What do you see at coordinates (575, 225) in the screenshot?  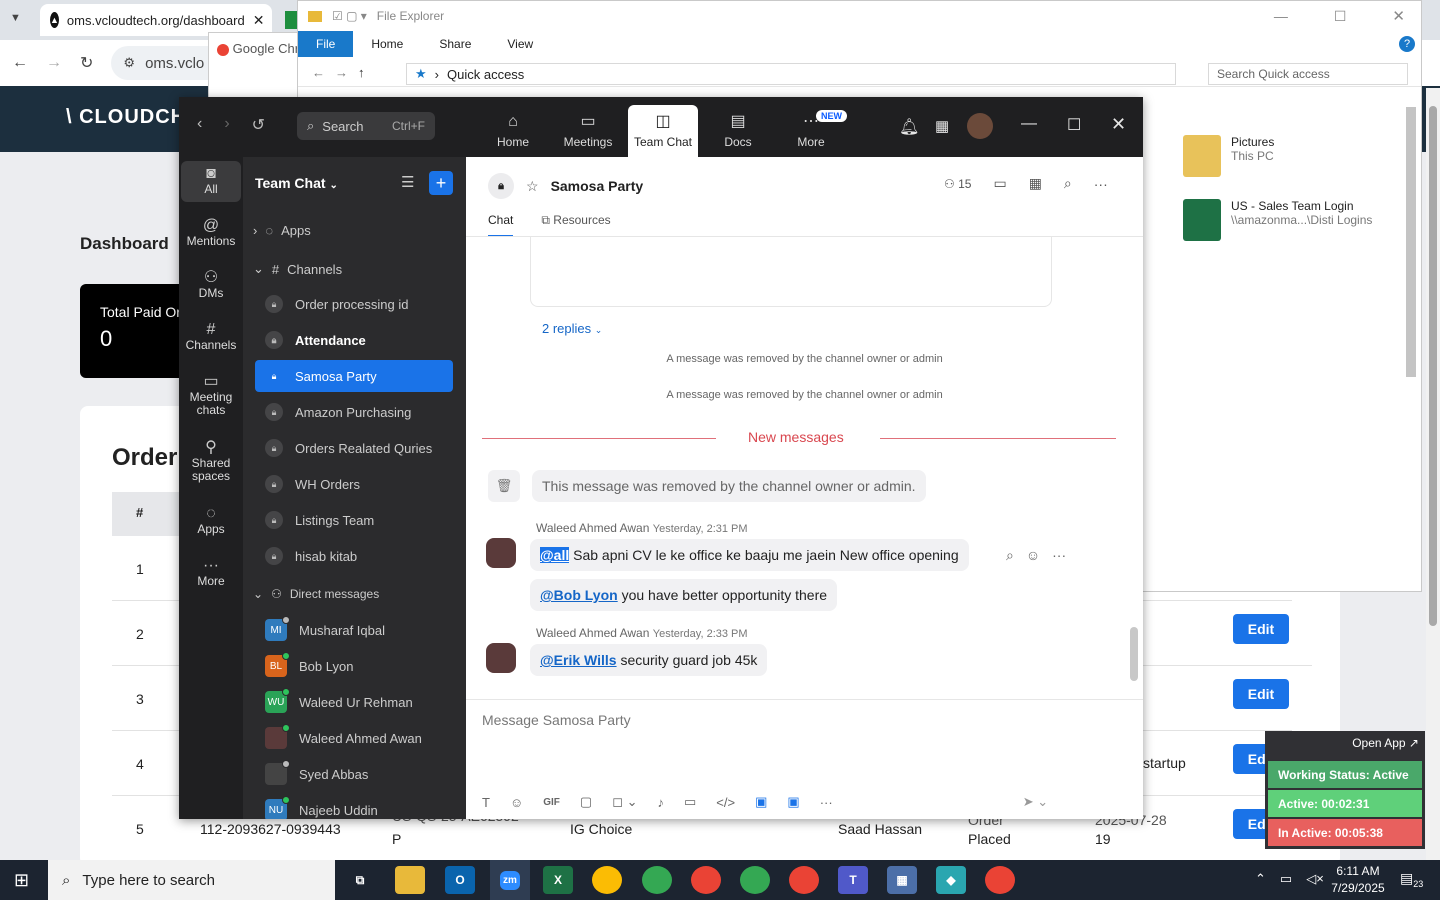 I see `tab-resources: ⧉ Resources` at bounding box center [575, 225].